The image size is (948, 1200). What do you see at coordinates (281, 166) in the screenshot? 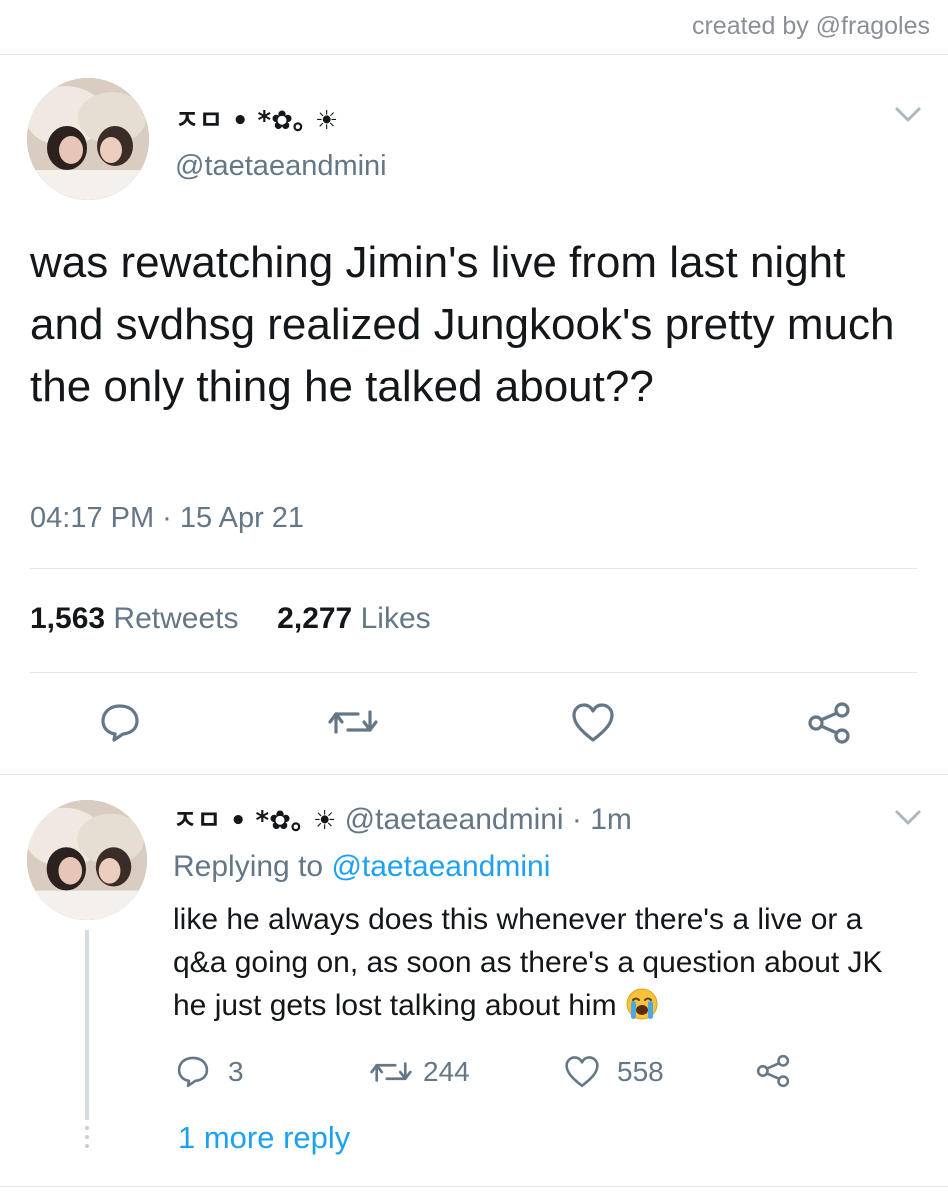
I see `user-handle: @taetaeandmini` at bounding box center [281, 166].